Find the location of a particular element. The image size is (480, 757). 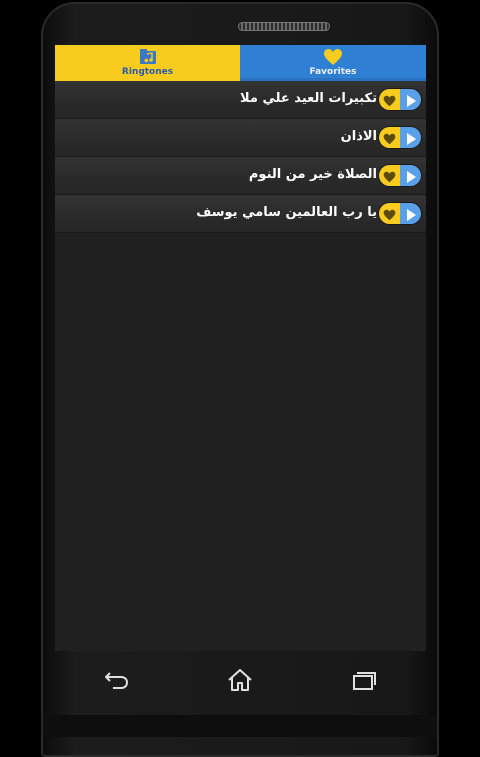

ringtone-title: الاذان is located at coordinates (358, 136).